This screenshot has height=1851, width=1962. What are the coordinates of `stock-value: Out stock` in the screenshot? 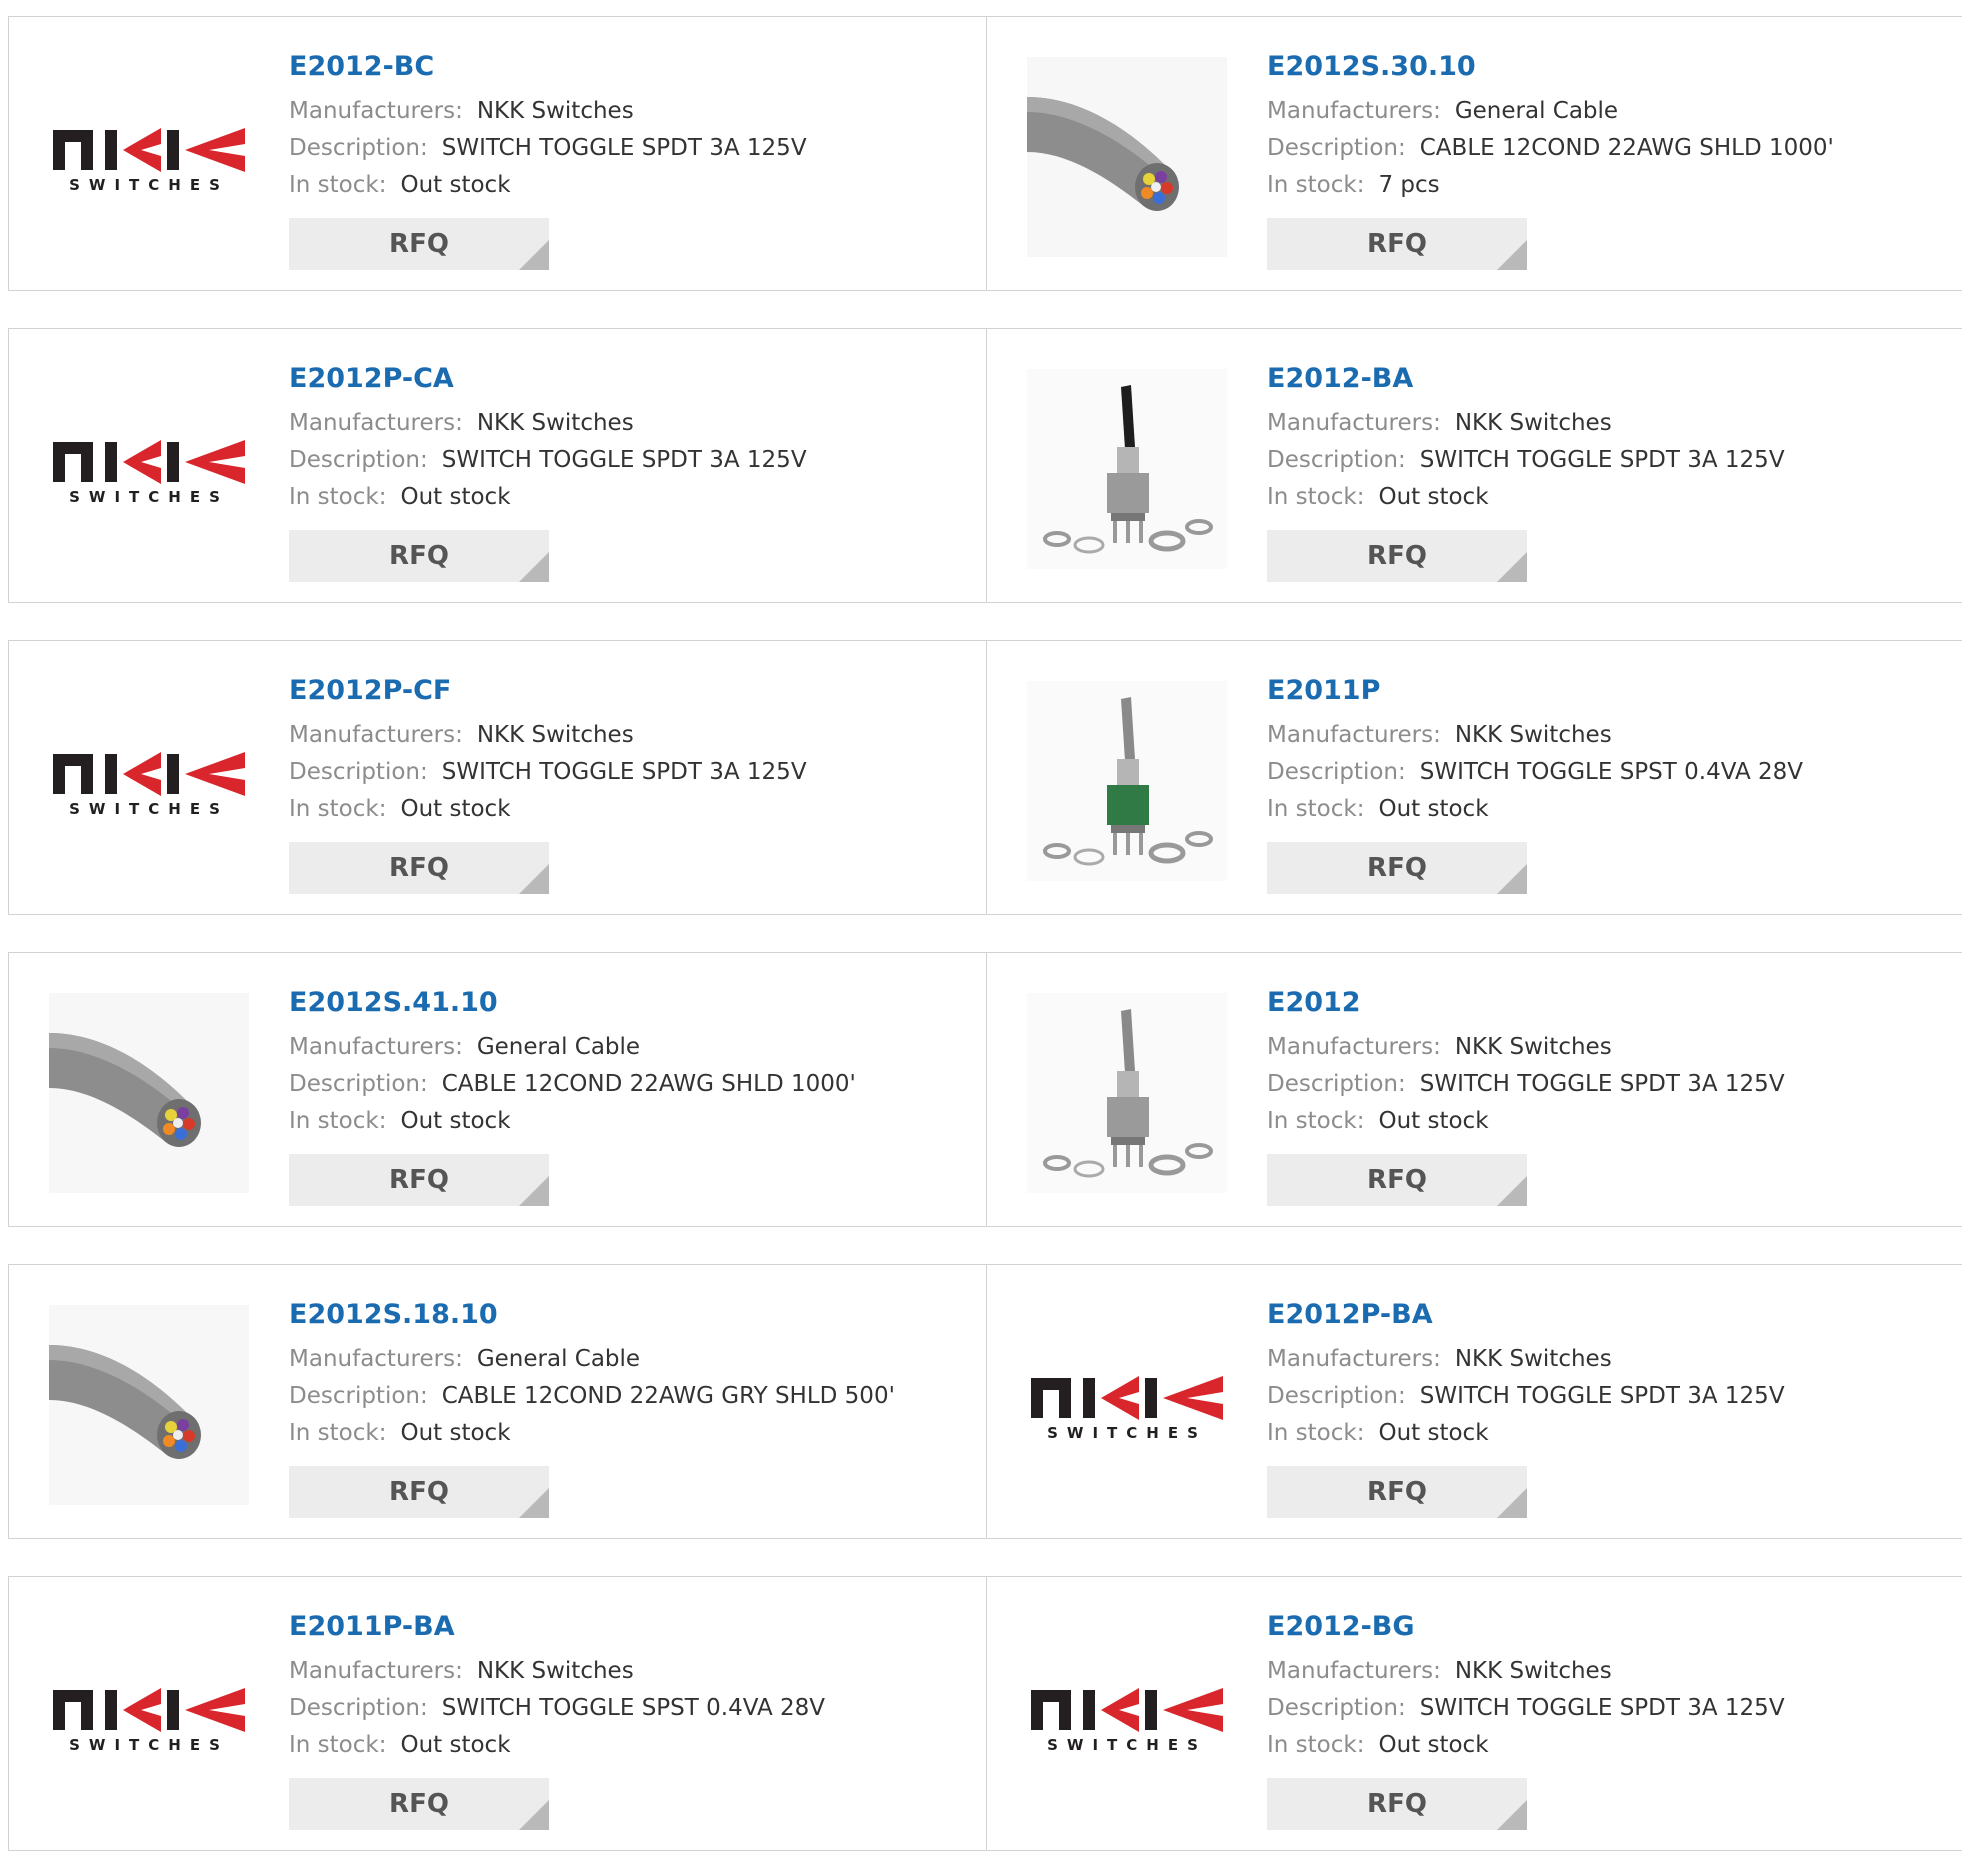 It's located at (1433, 497).